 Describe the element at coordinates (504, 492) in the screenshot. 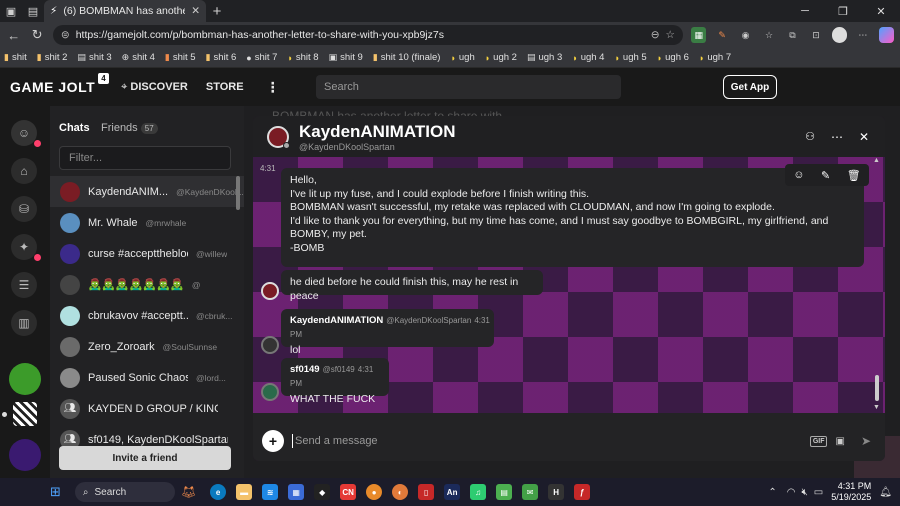

I see `app-icon: ▤` at that location.